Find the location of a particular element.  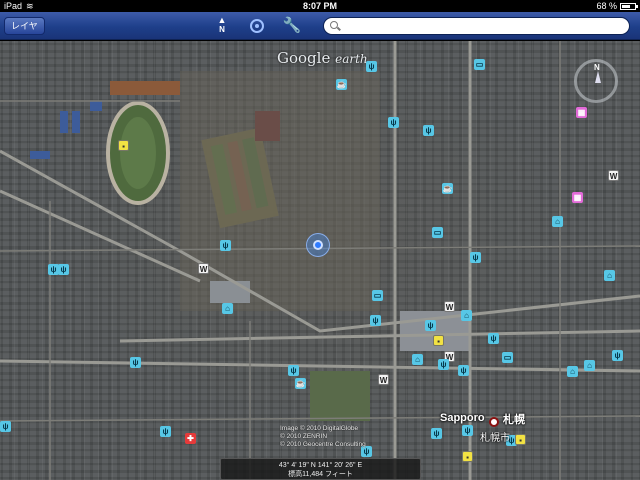

coordinates-text: 43° 4' 19" N 141° 20' 26" E is located at coordinates (320, 465).